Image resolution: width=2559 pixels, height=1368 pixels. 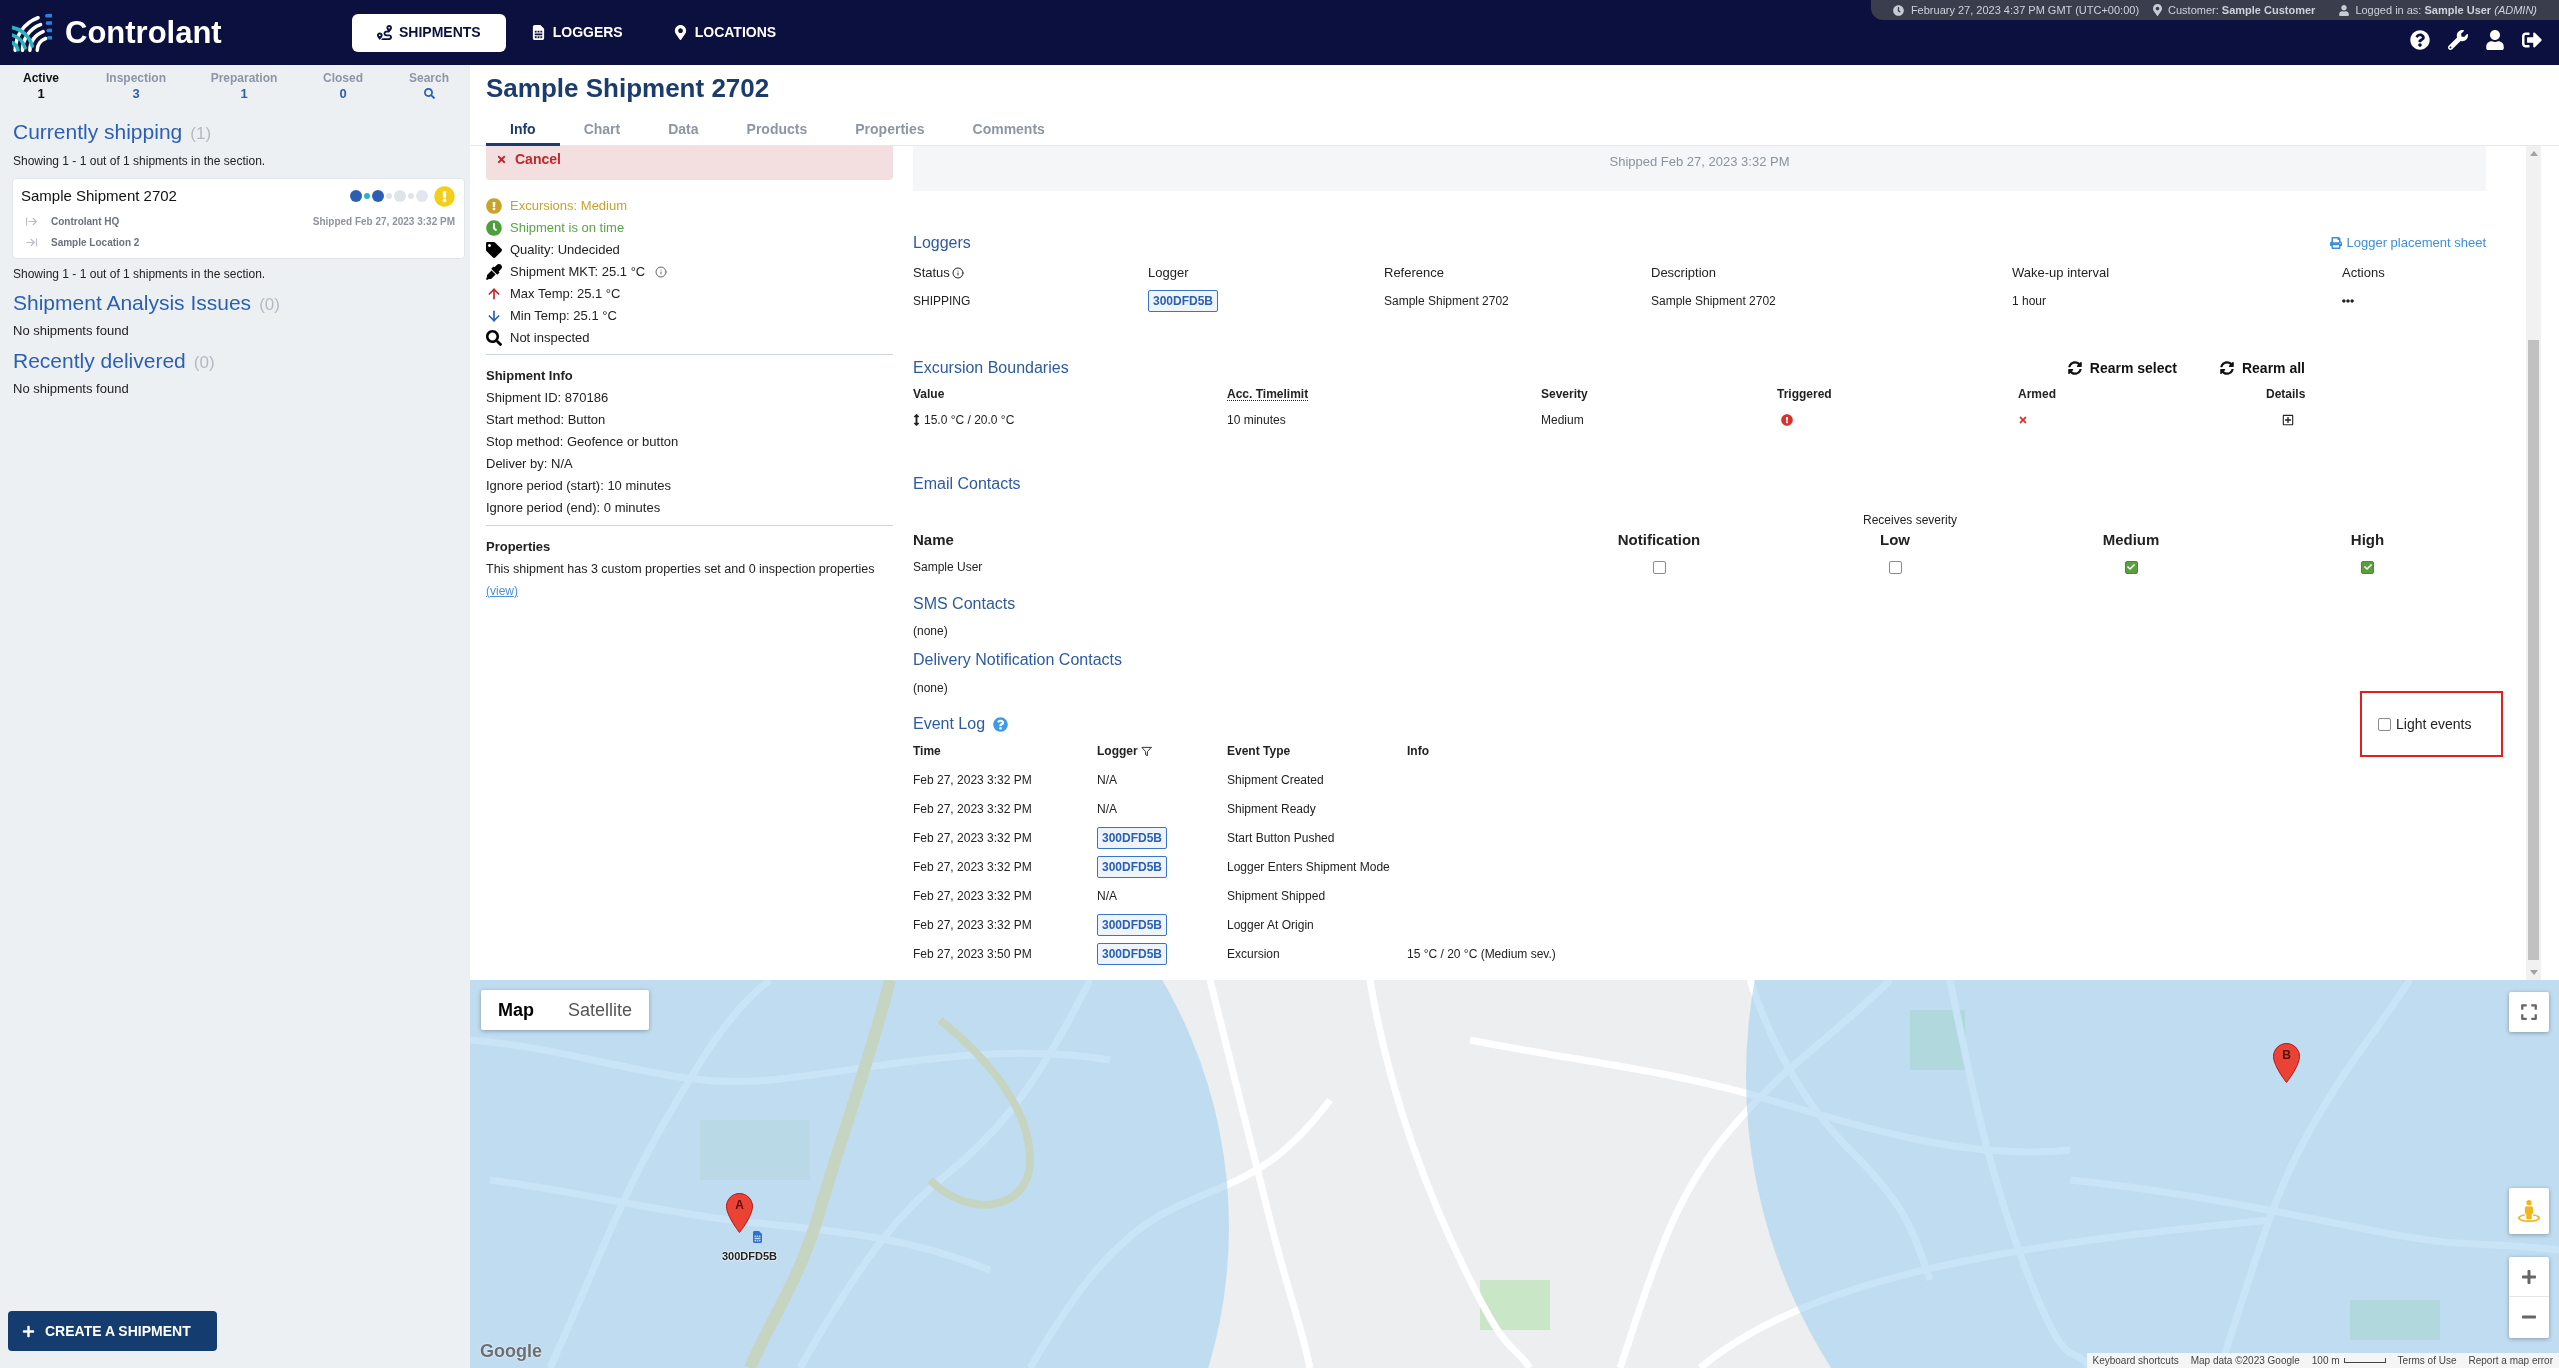 I want to click on nav-tab: LOCATIONS, so click(x=724, y=32).